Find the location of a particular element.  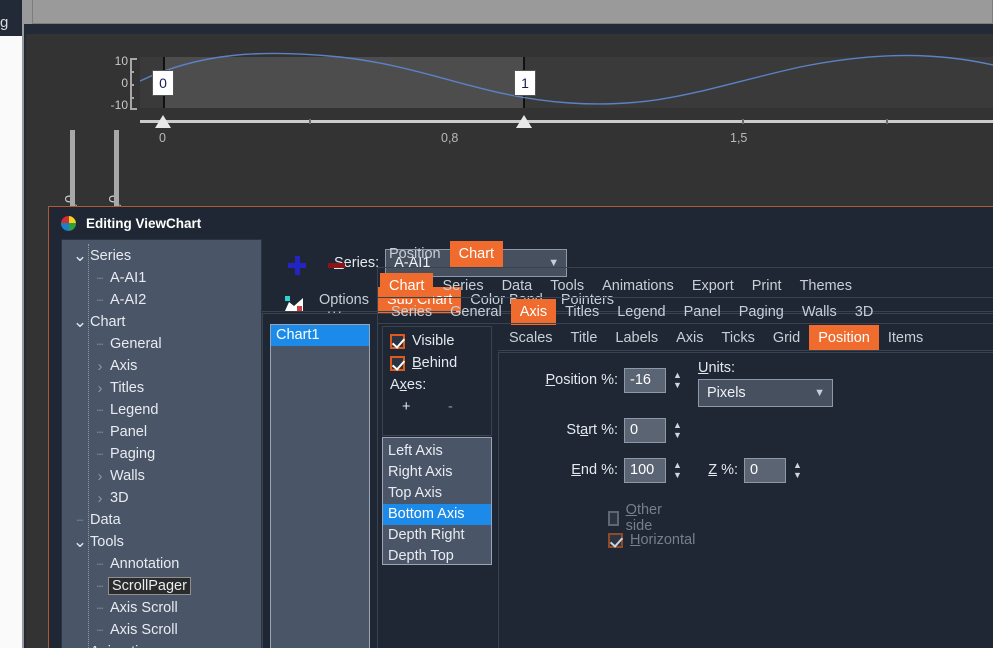

z-percent-input: 0 is located at coordinates (765, 470).